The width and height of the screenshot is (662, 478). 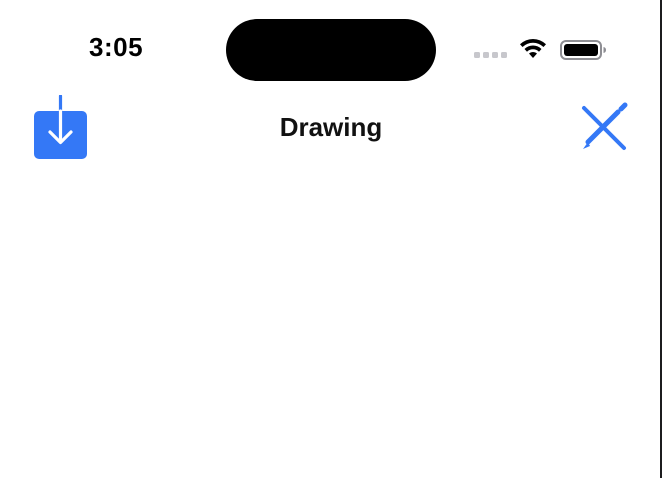 I want to click on status-indicators, so click(x=544, y=49).